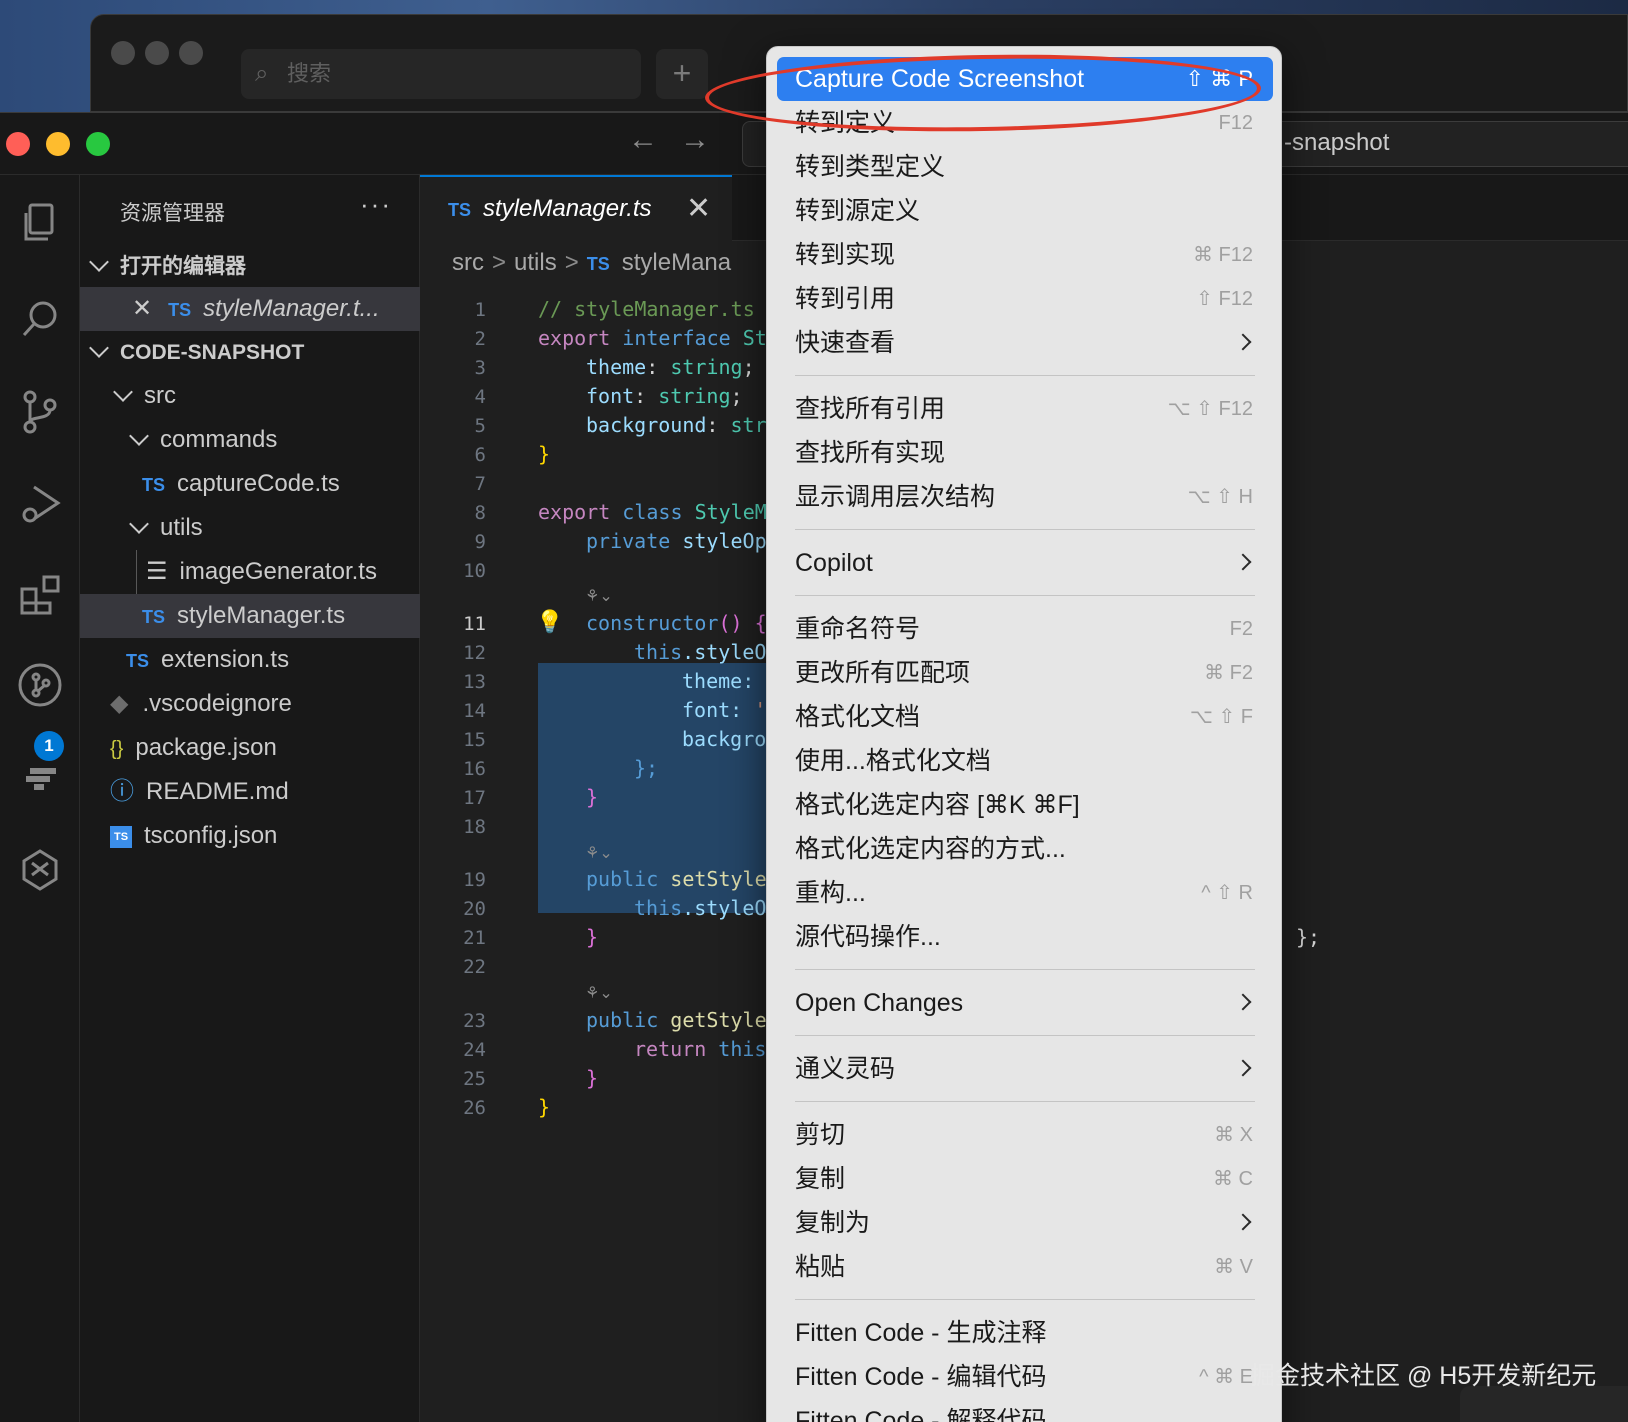 The height and width of the screenshot is (1422, 1628). I want to click on line-number: 21, so click(474, 938).